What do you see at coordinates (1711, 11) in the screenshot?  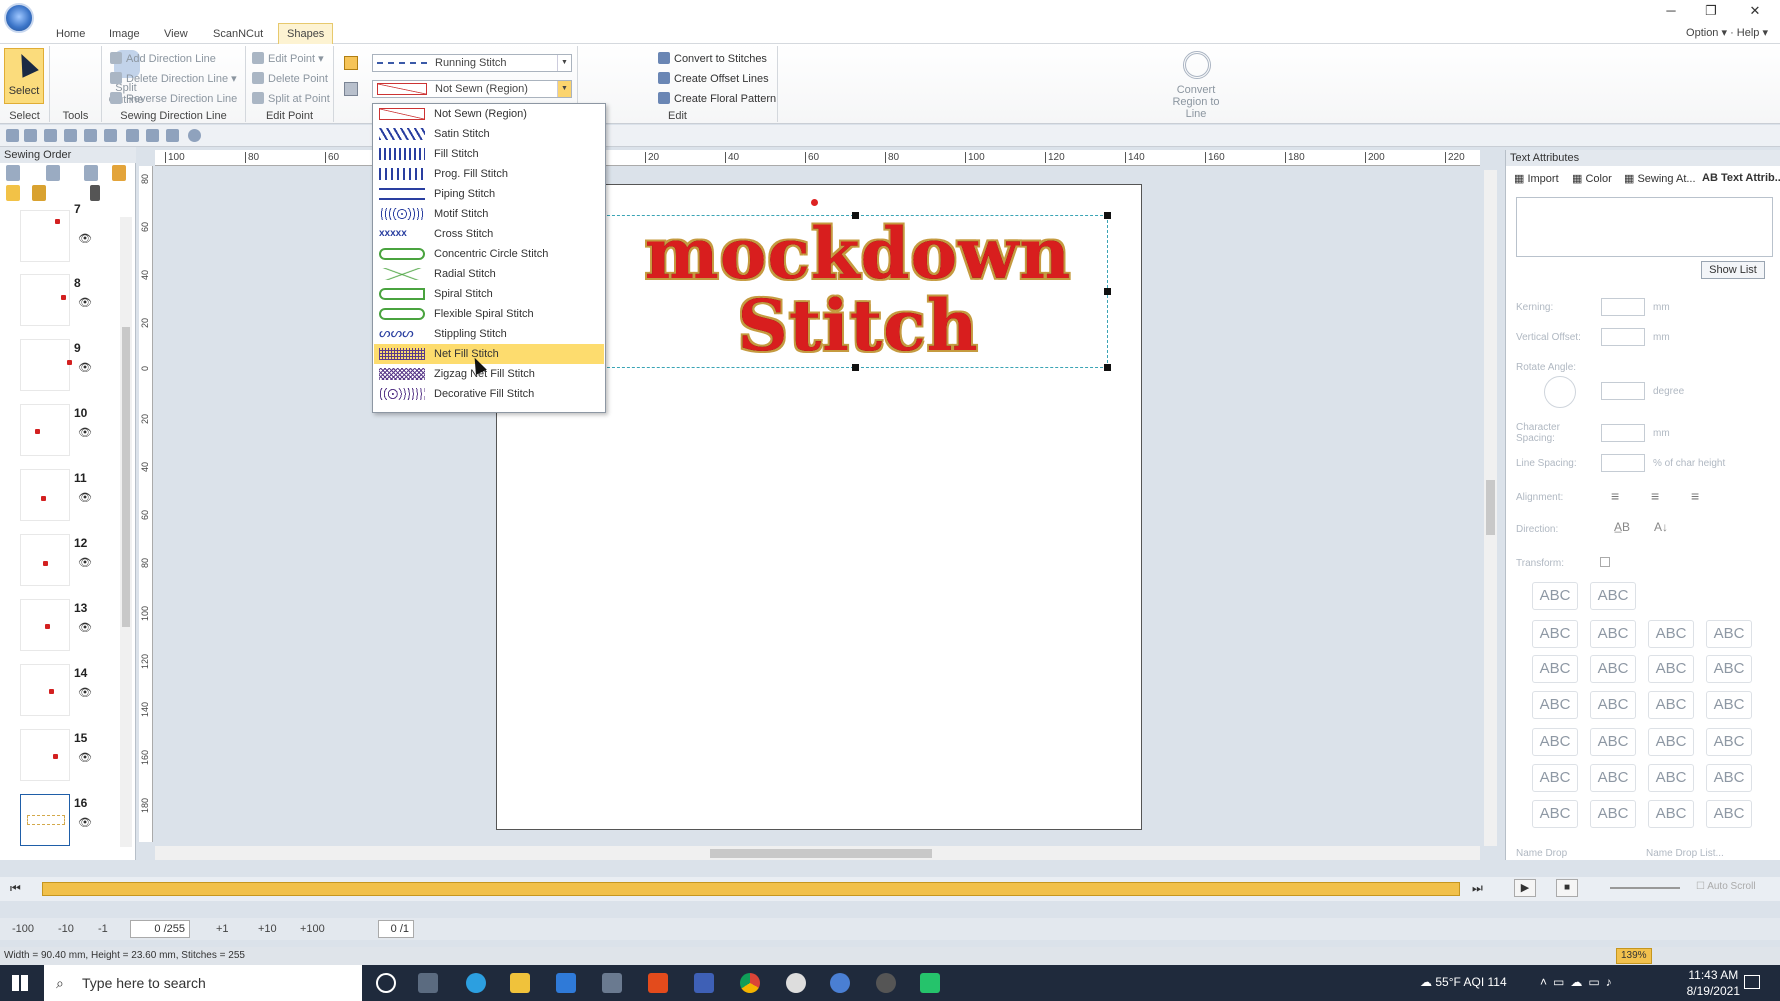 I see `maximize-button: ❐` at bounding box center [1711, 11].